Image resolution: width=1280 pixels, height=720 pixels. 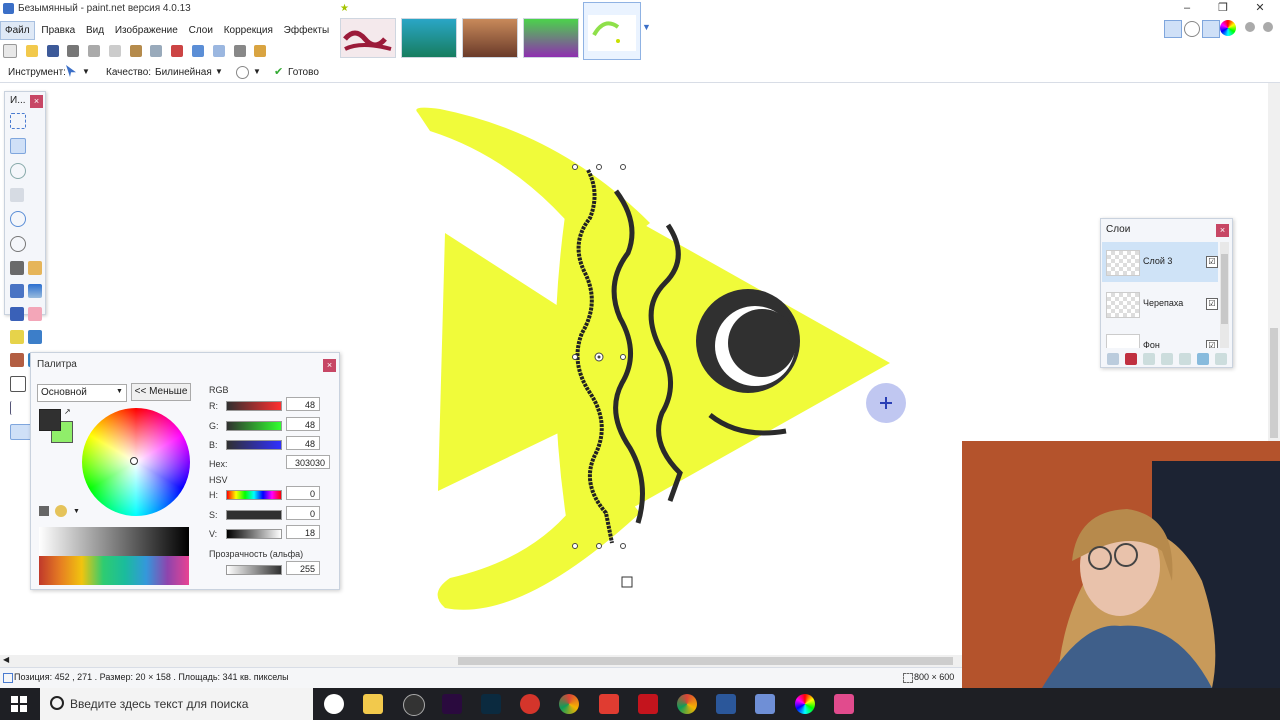 What do you see at coordinates (452, 704) in the screenshot?
I see `premiere-icon` at bounding box center [452, 704].